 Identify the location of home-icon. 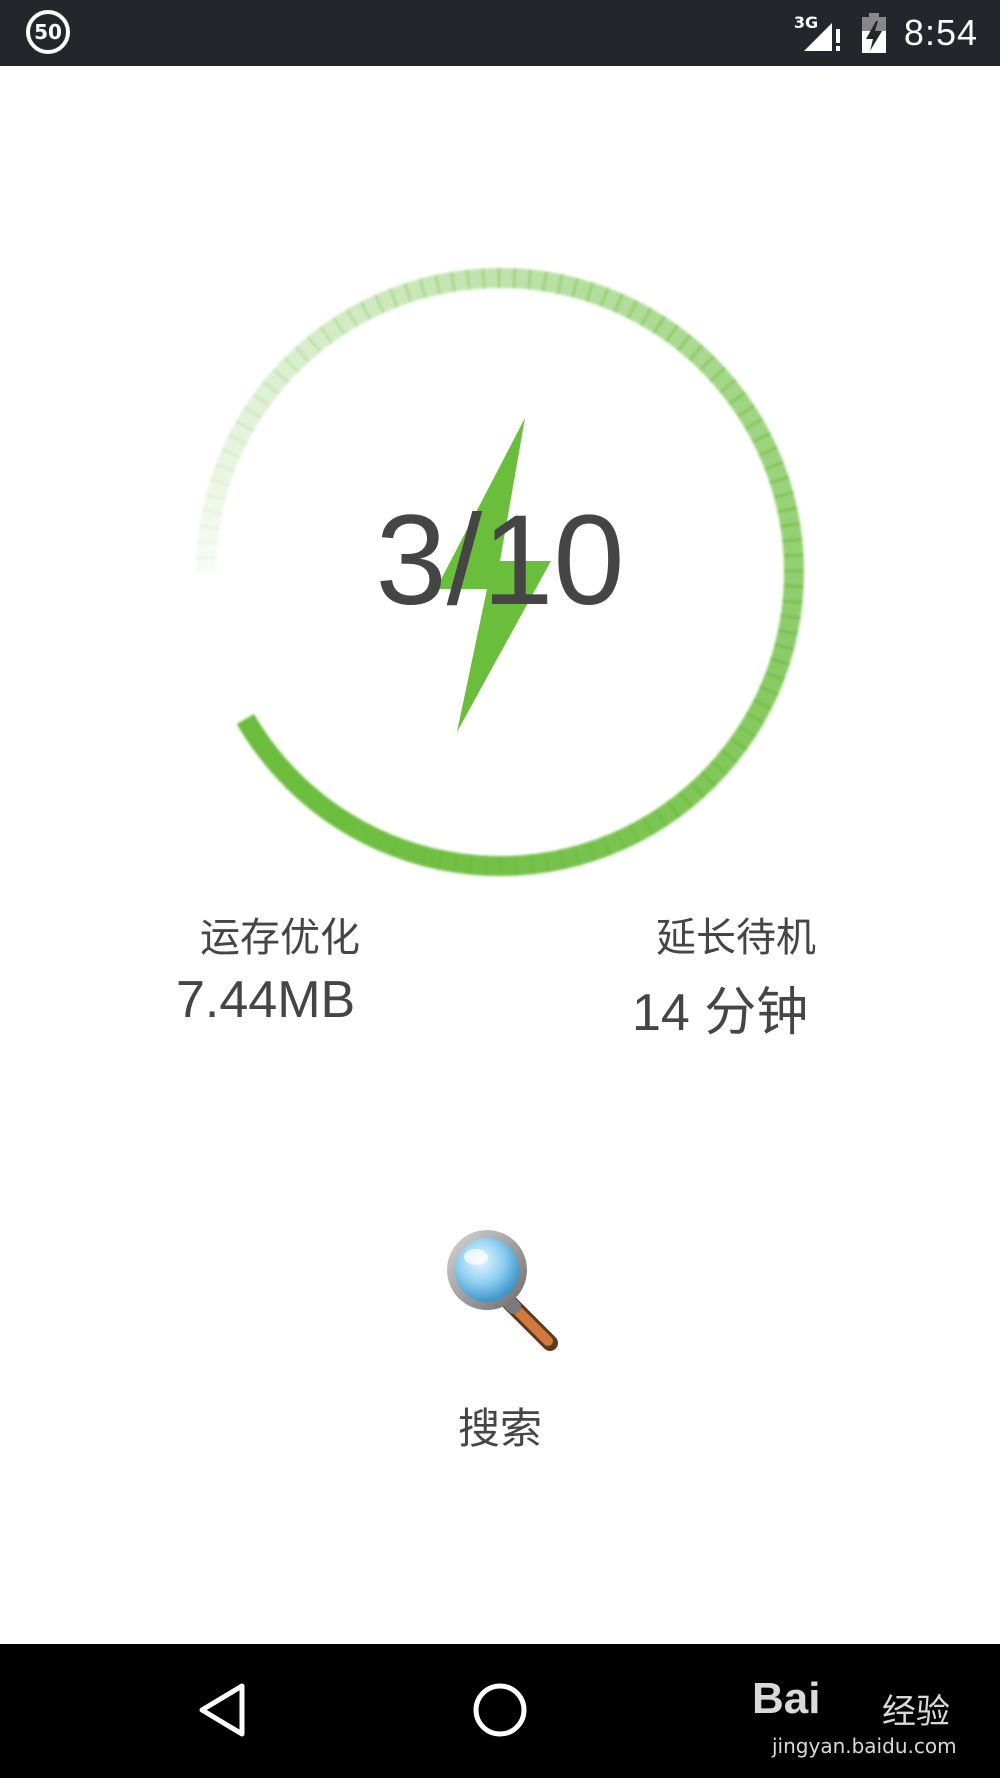
(500, 1710).